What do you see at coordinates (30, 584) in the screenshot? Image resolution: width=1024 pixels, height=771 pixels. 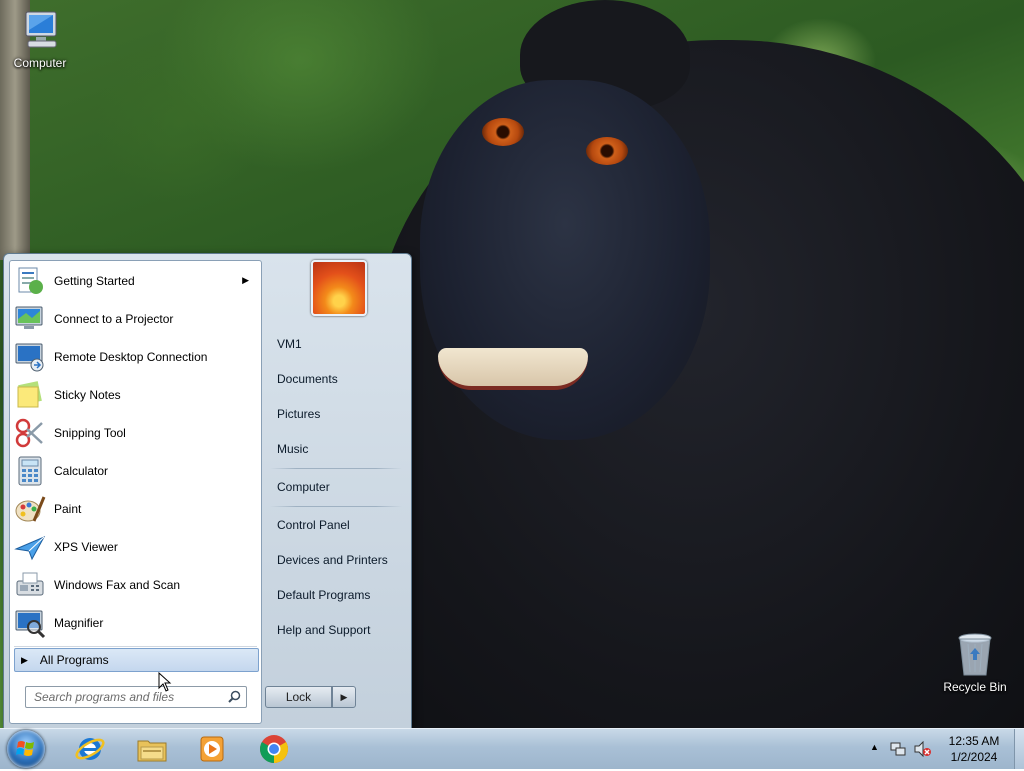 I see `fax-scan-icon` at bounding box center [30, 584].